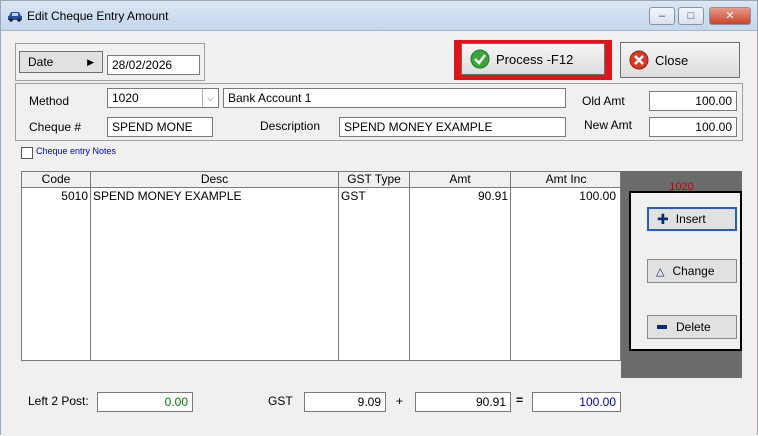  I want to click on minimize-button: –, so click(662, 16).